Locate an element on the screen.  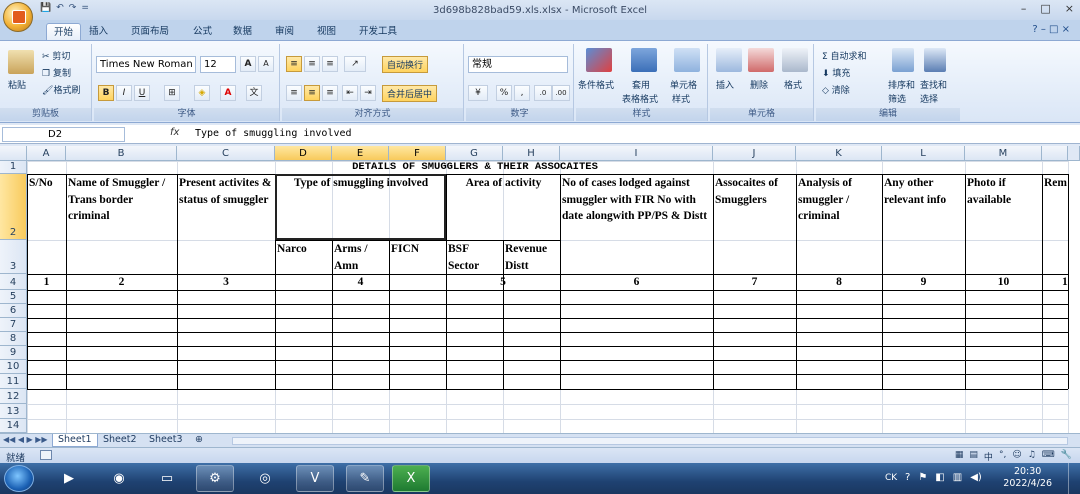
header-area-of-activity: Area of activity is located at coordinates (503, 183).